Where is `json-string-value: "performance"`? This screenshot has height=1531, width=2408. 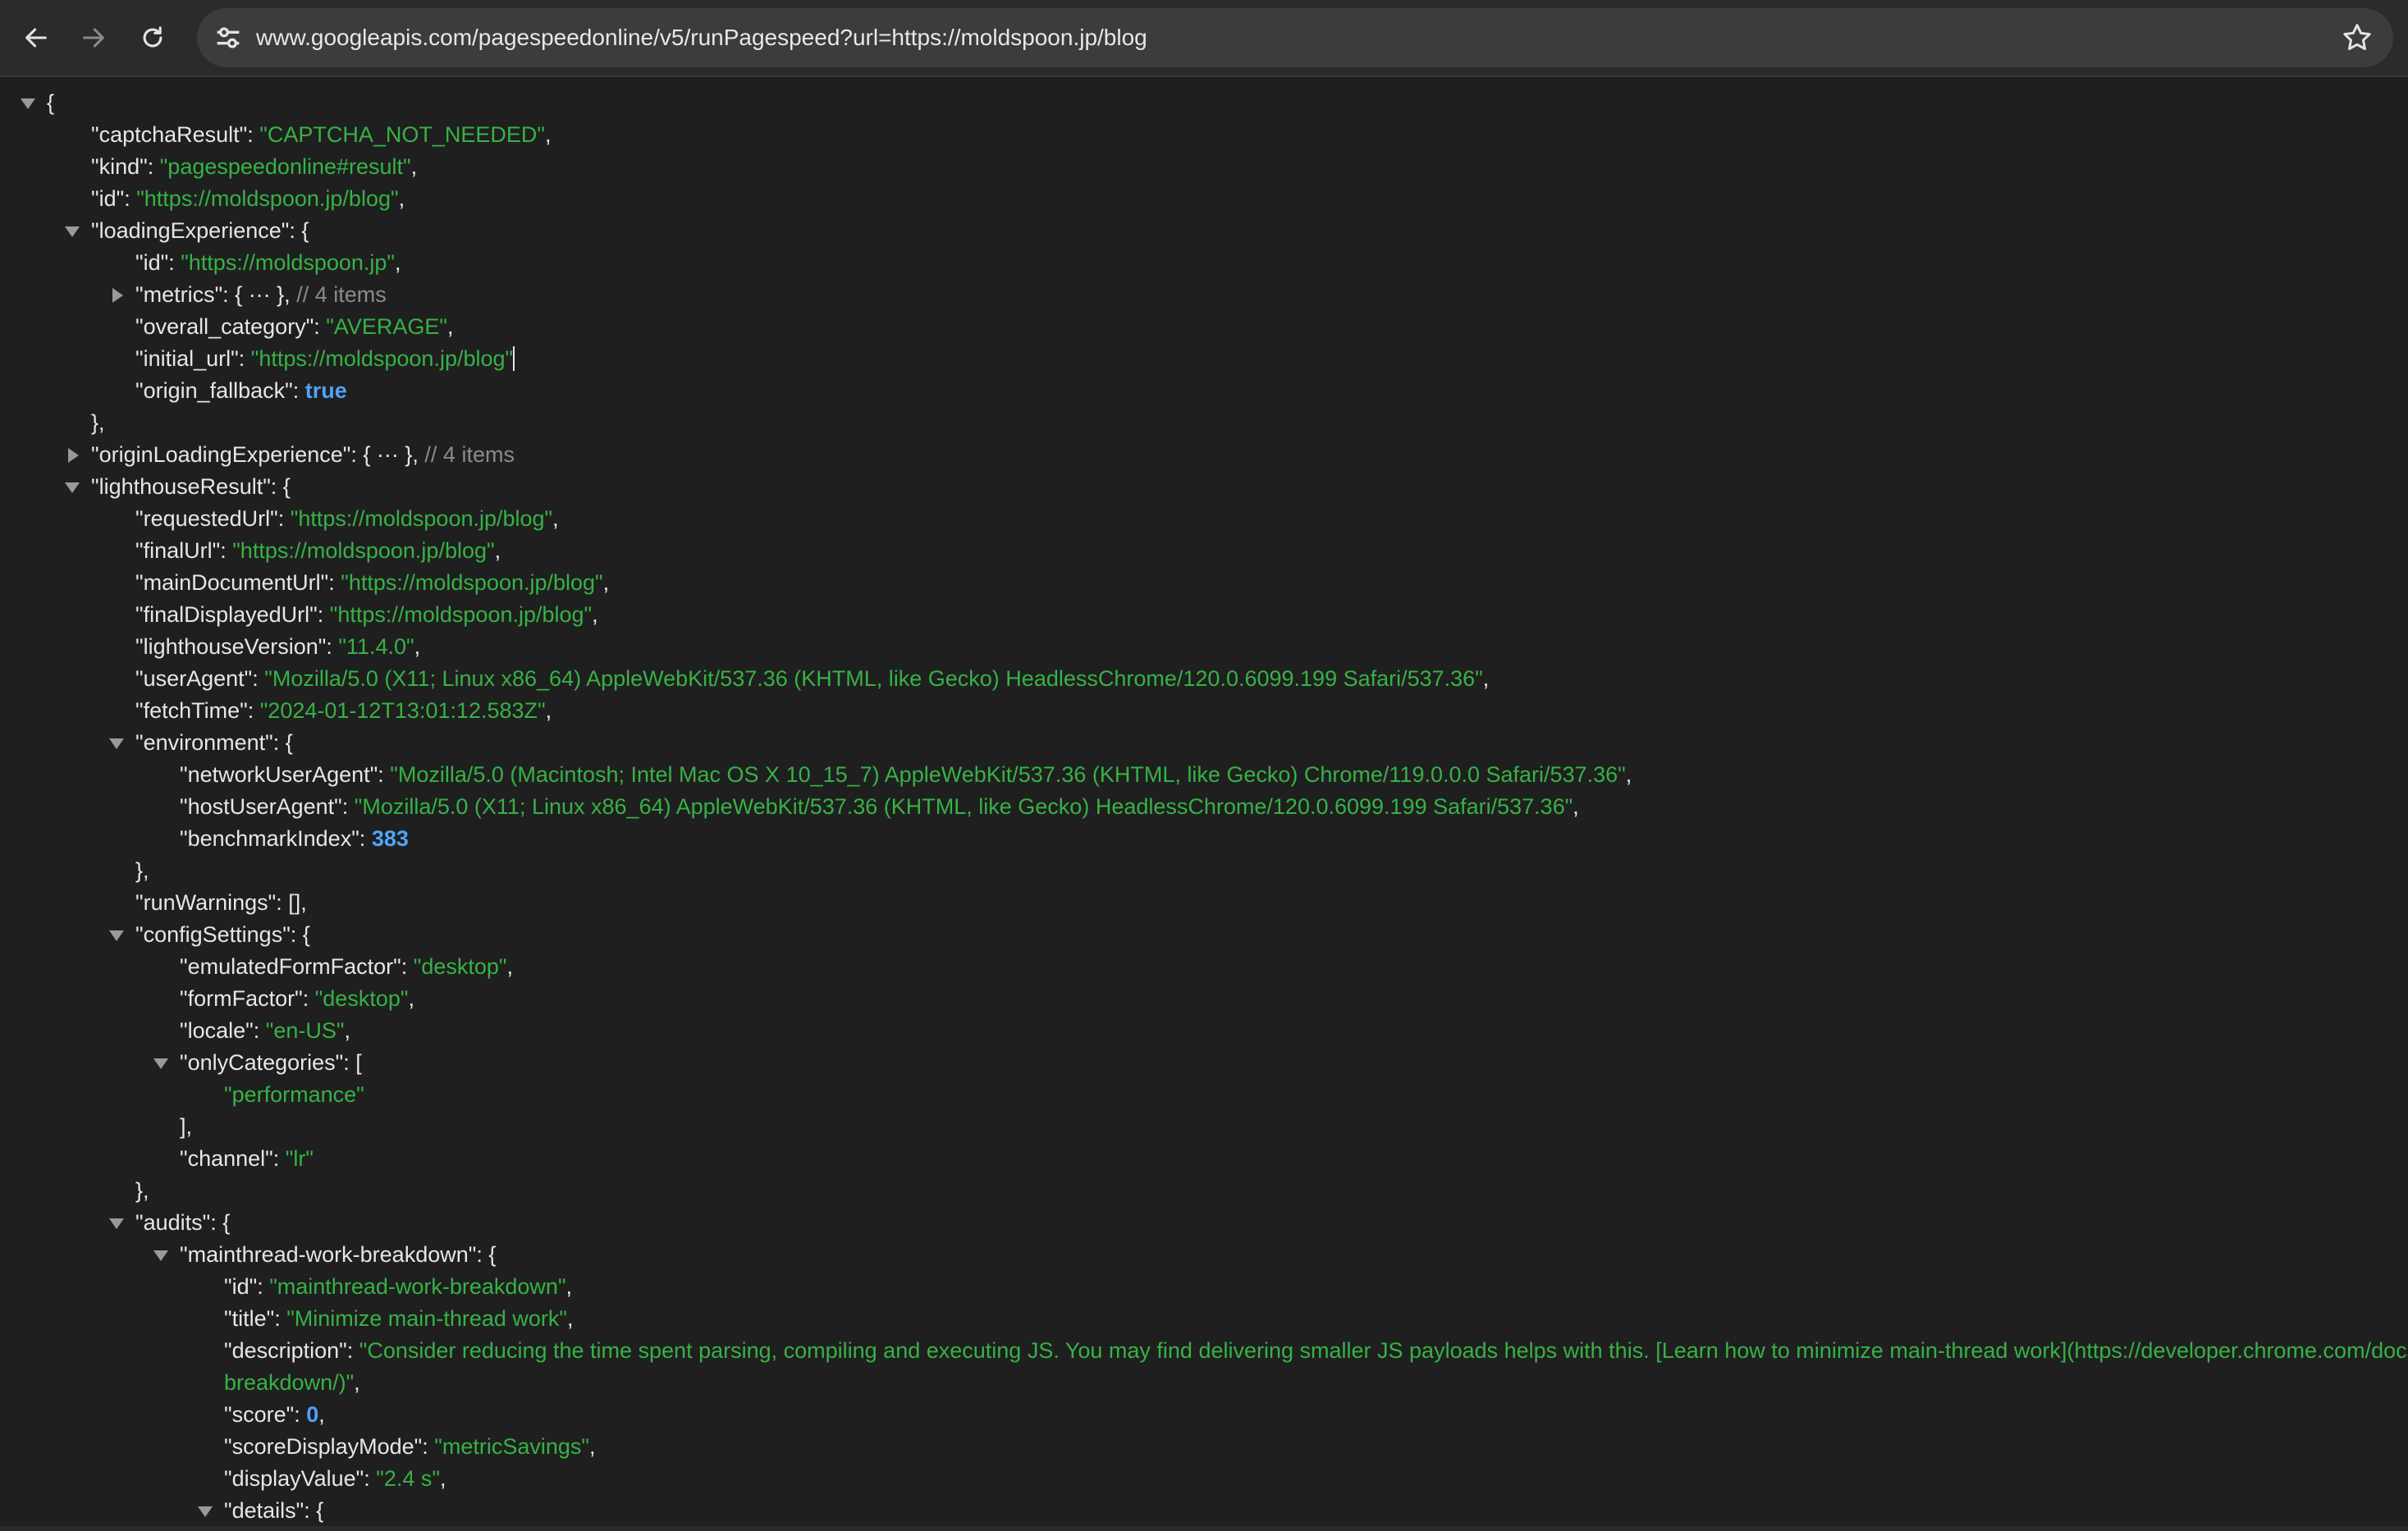 json-string-value: "performance" is located at coordinates (294, 1094).